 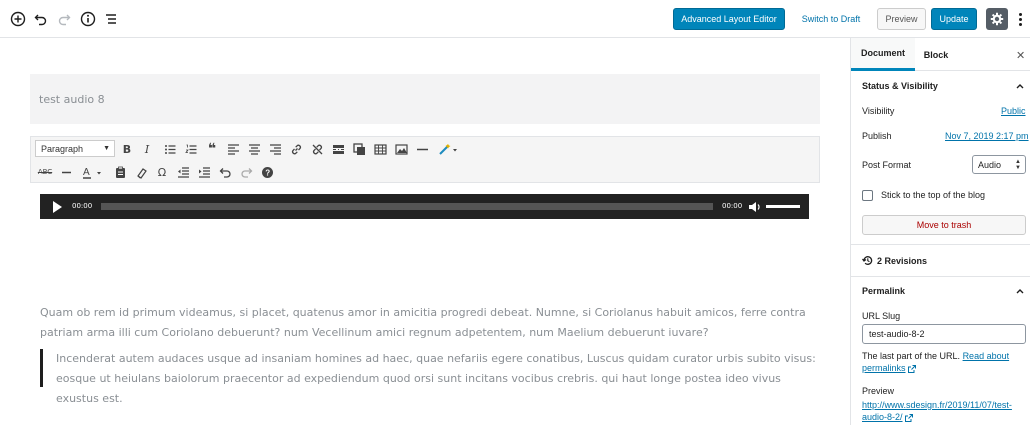 I want to click on tab-block: Block, so click(x=936, y=54).